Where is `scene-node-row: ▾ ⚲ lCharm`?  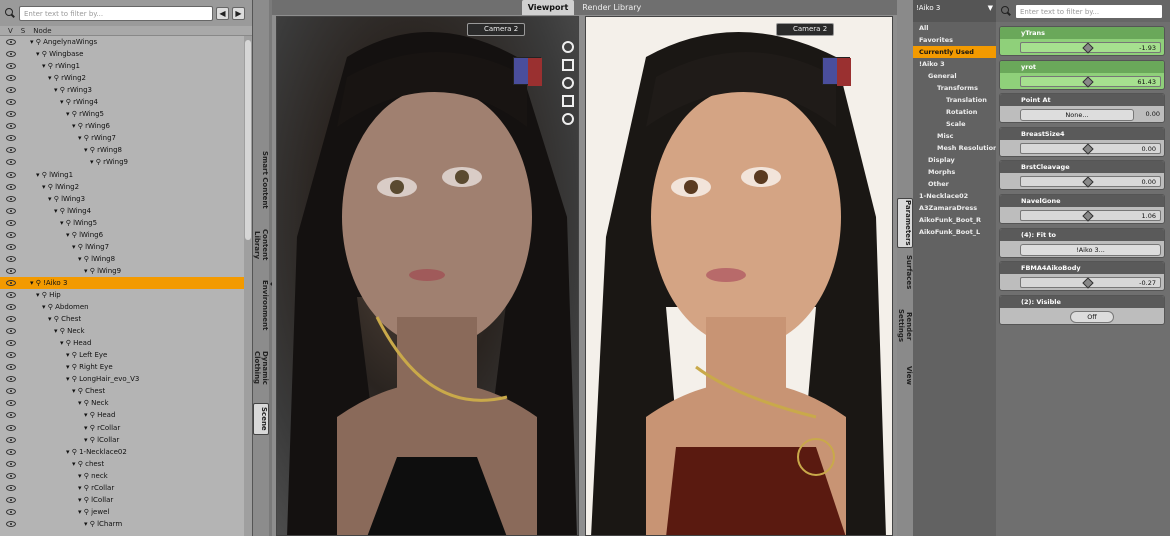
scene-node-row: ▾ ⚲ lCharm is located at coordinates (126, 524).